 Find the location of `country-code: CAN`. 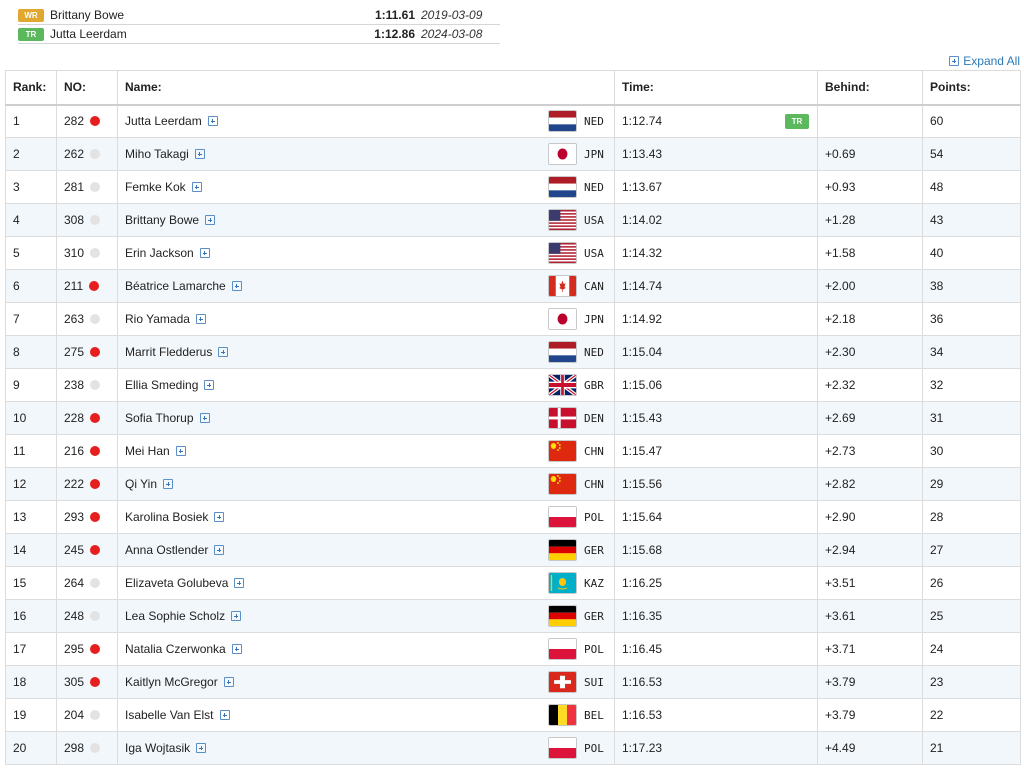

country-code: CAN is located at coordinates (594, 286).